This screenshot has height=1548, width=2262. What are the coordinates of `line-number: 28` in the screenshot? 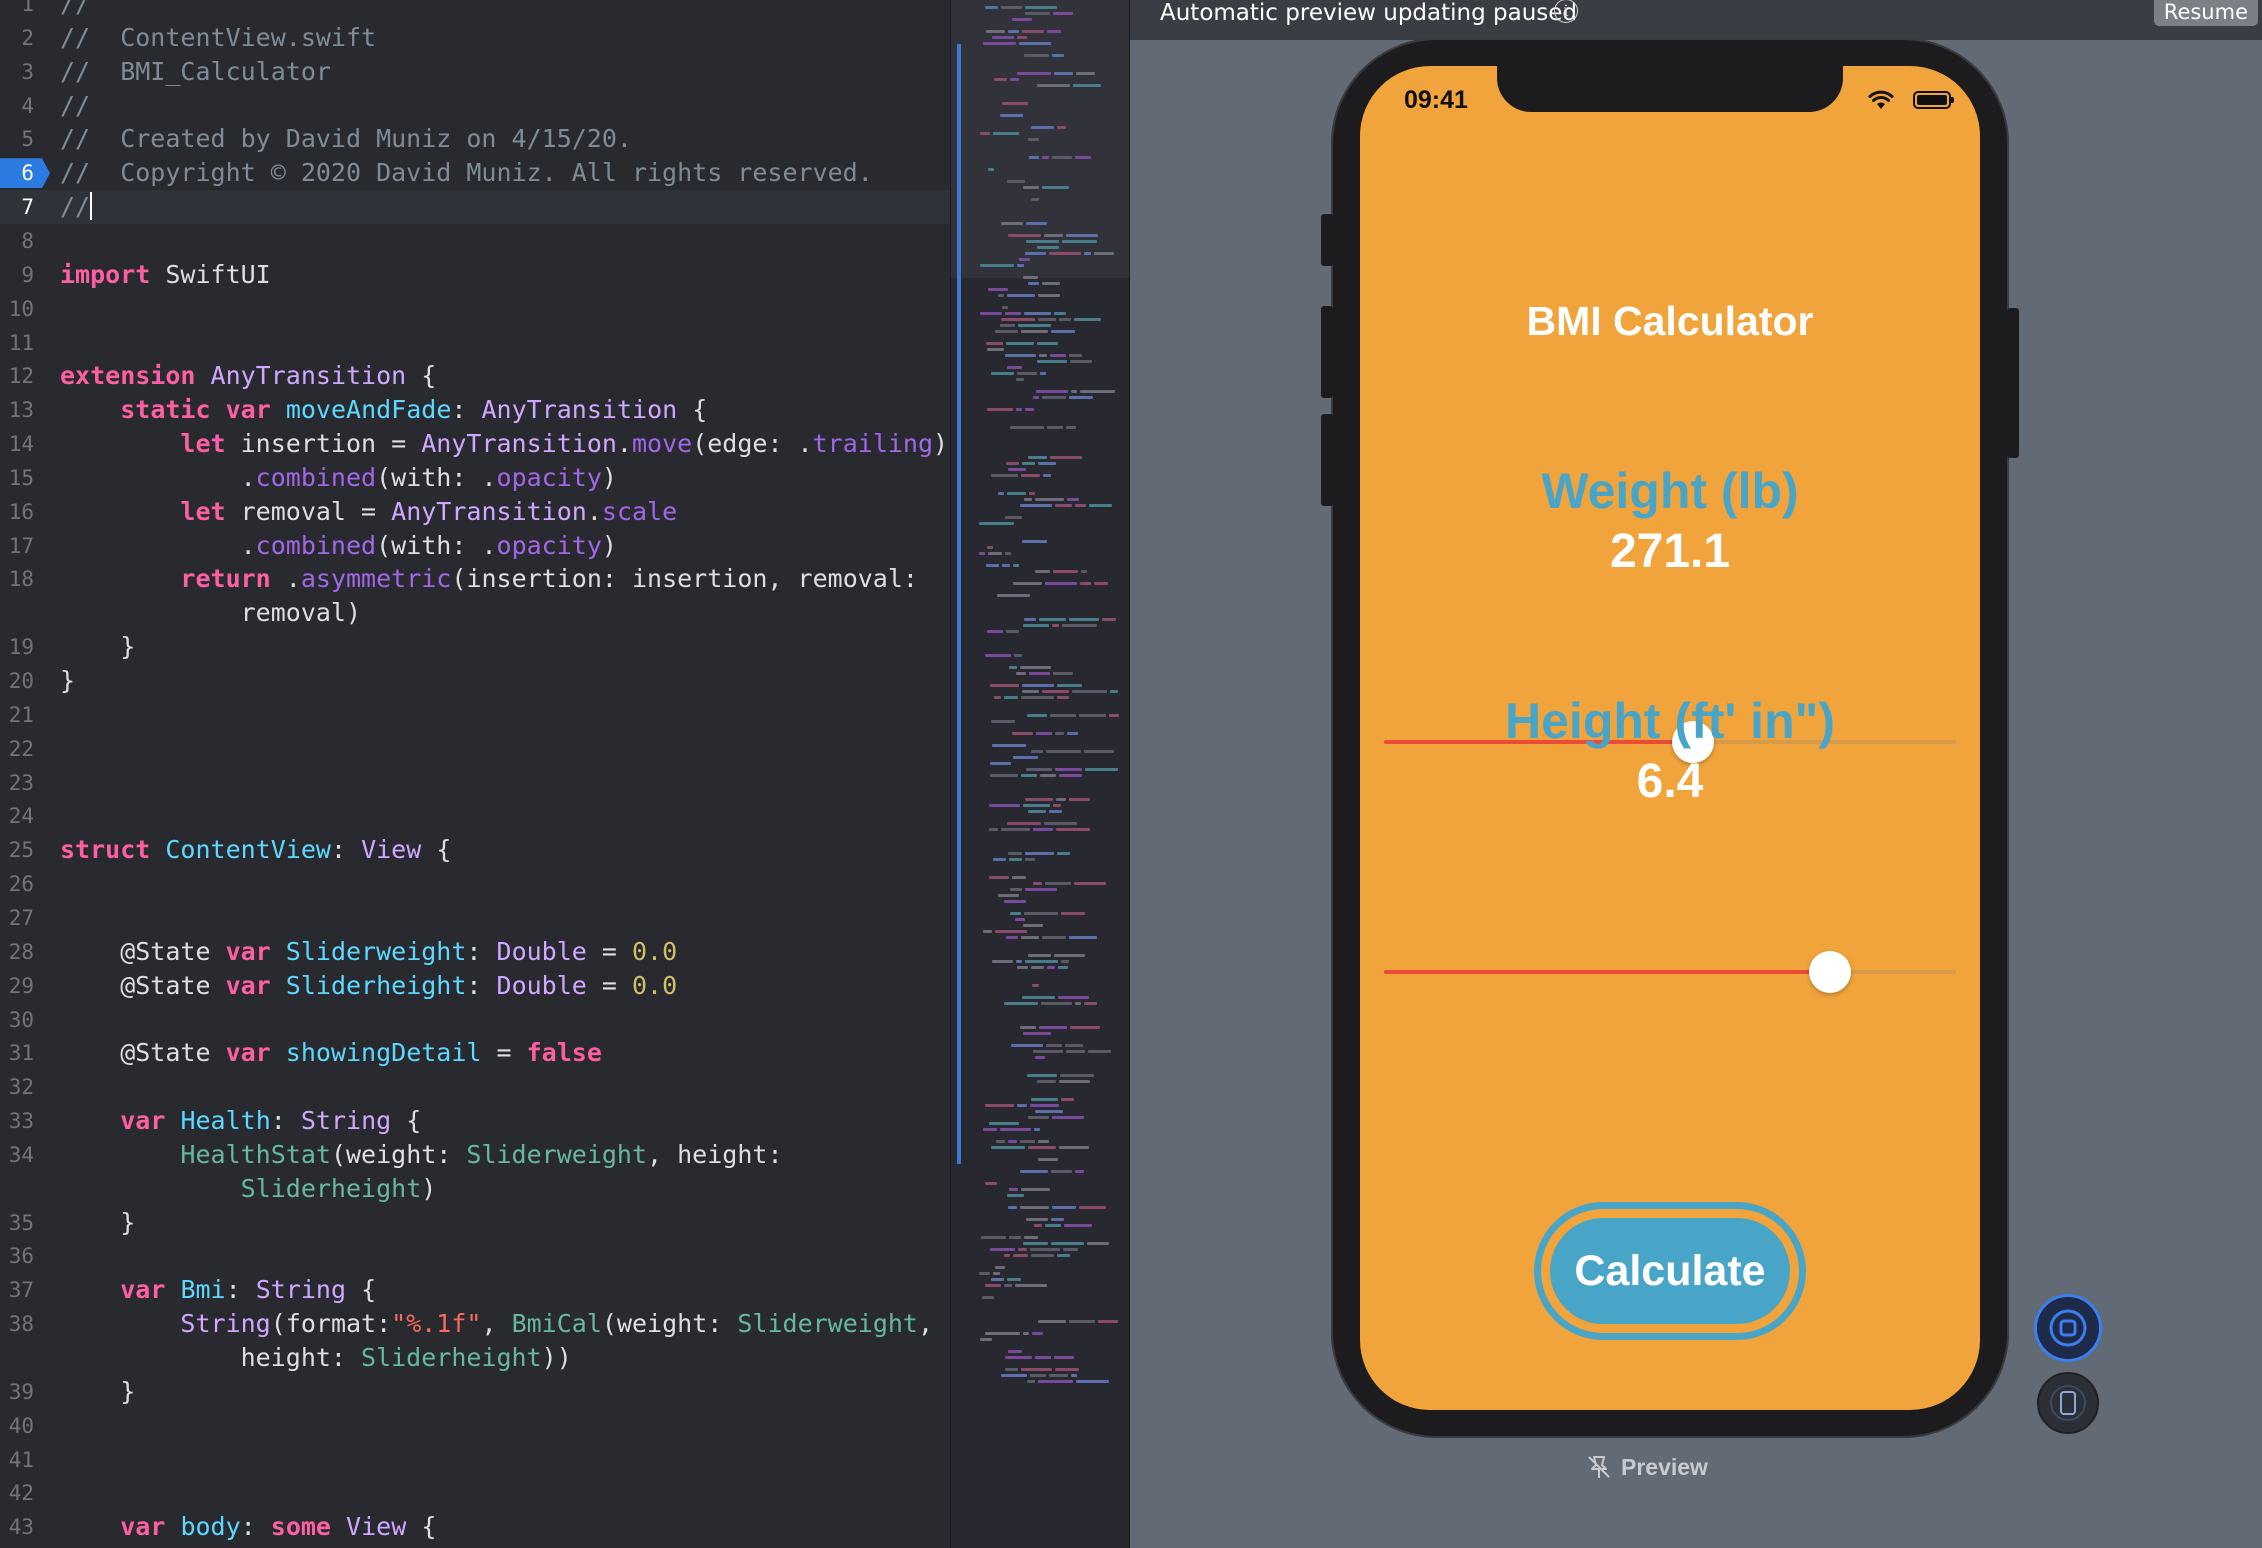 It's located at (17, 952).